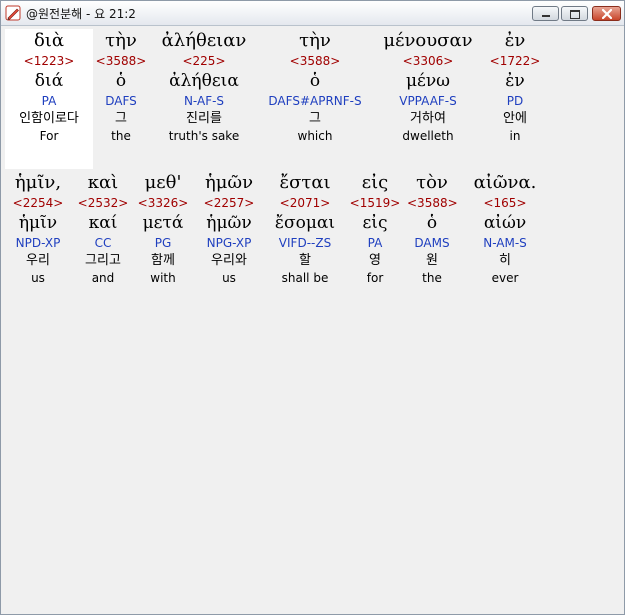 The image size is (625, 615). I want to click on lemma: αἰών, so click(505, 223).